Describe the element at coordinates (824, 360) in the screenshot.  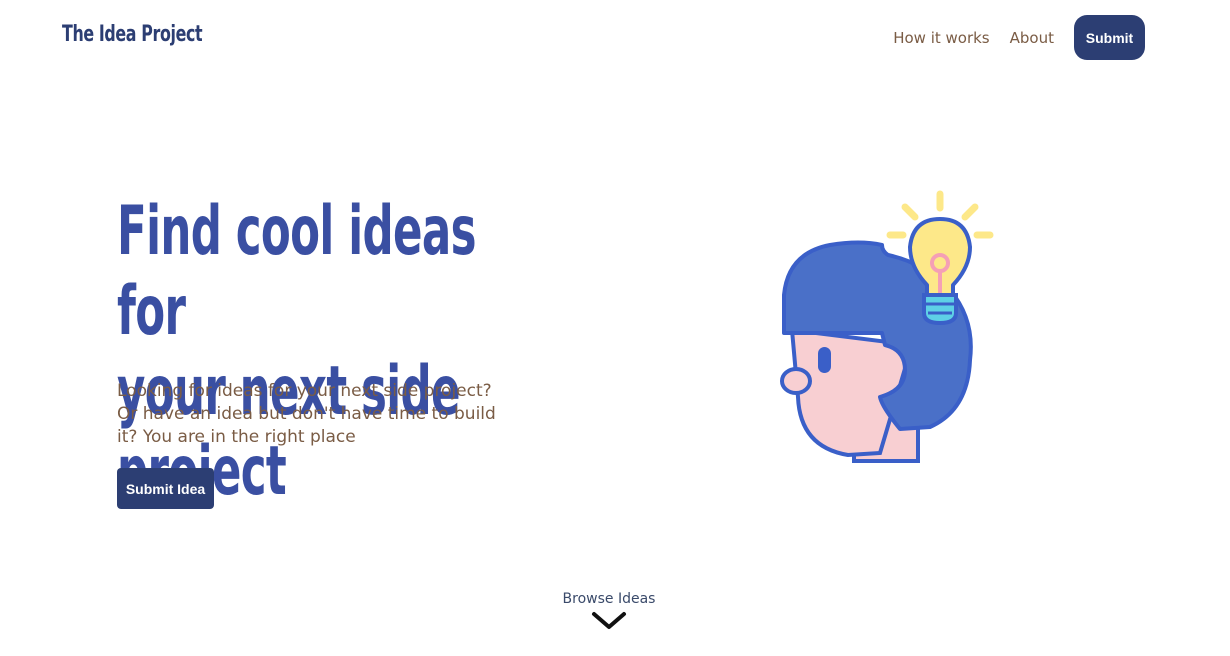
I see `eye` at that location.